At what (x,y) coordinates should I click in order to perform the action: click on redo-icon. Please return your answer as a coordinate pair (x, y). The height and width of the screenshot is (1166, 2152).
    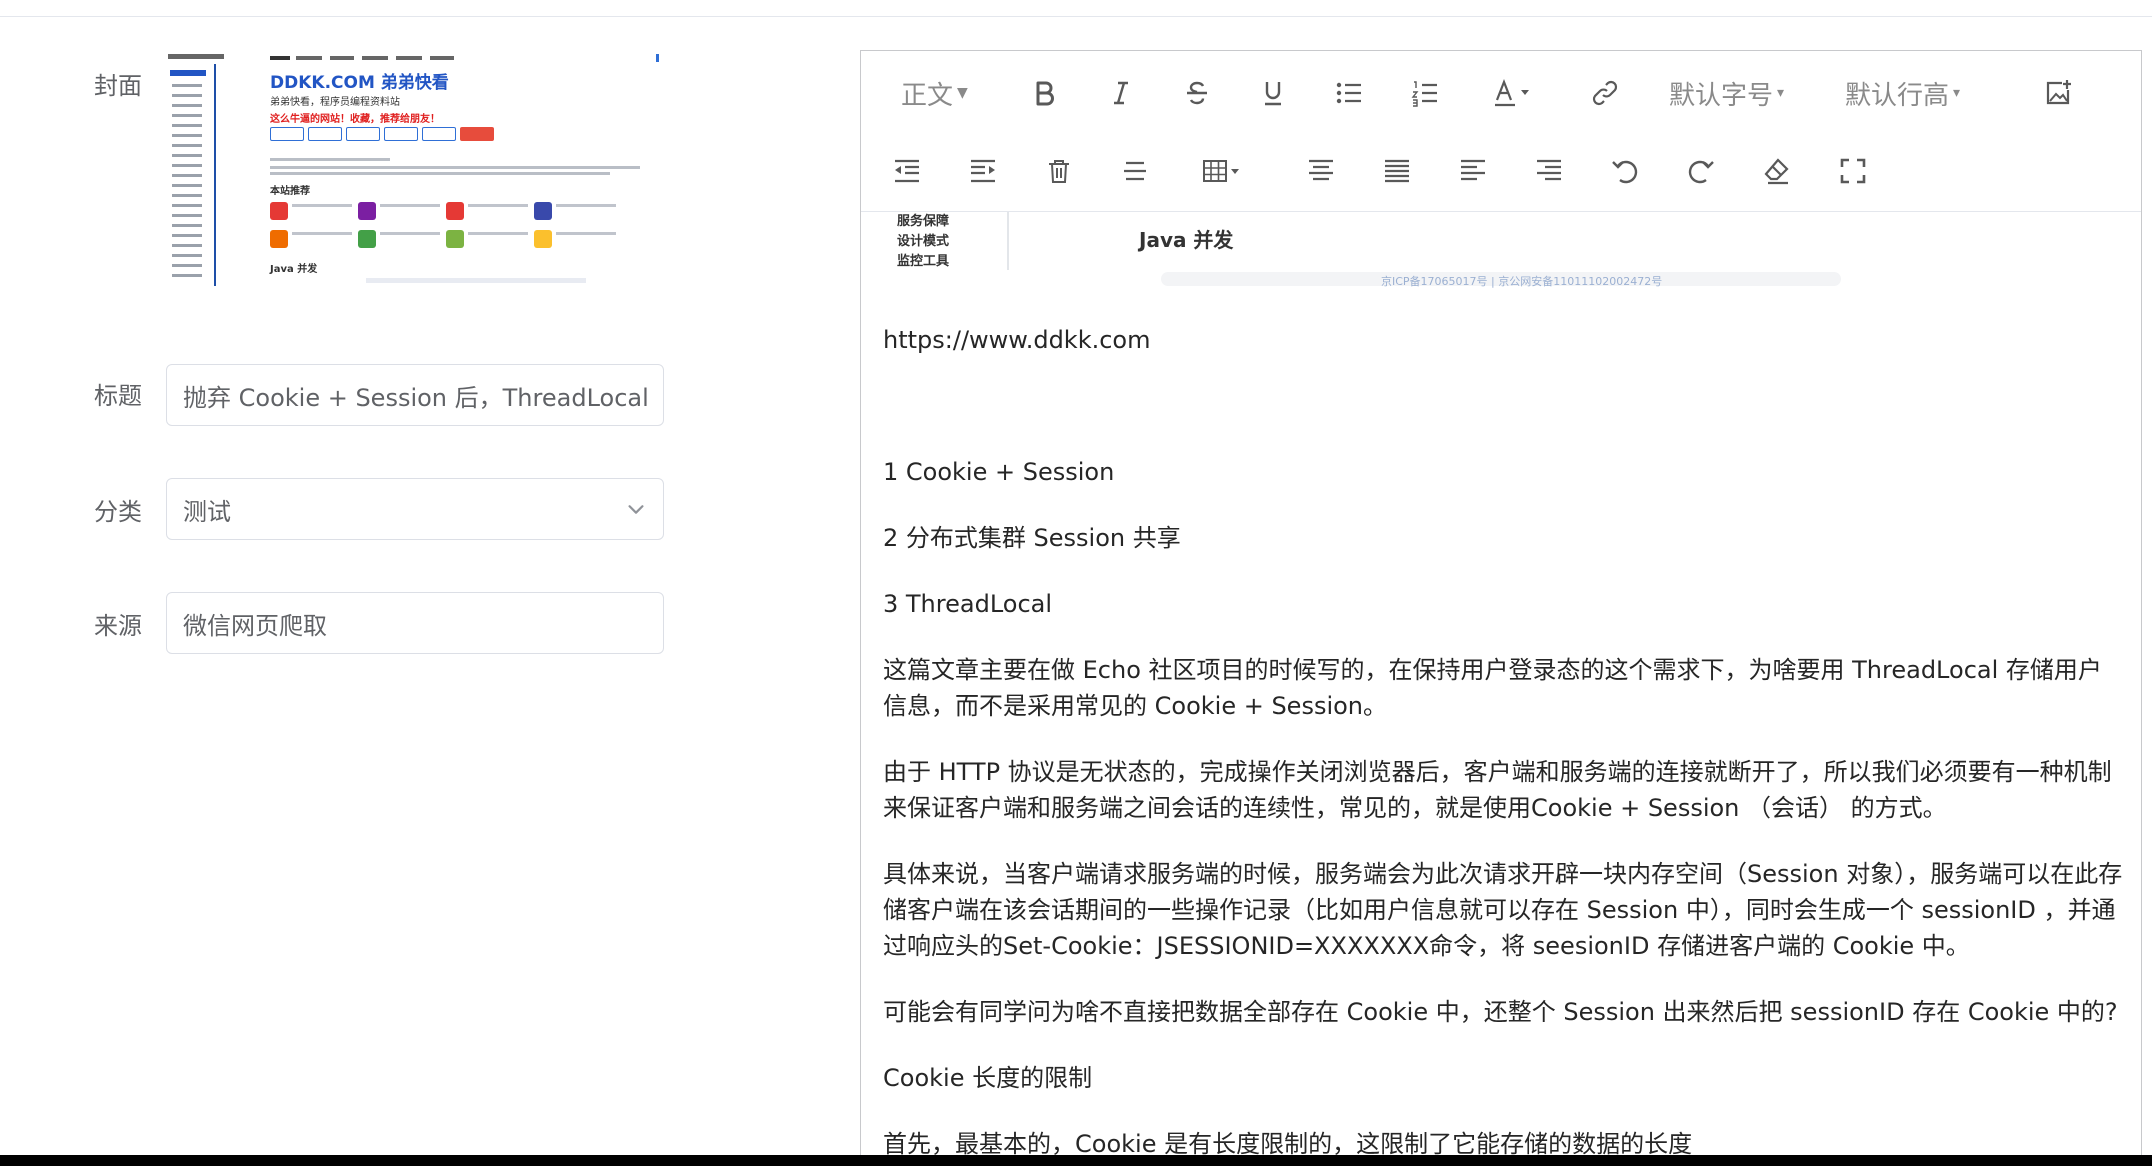
    Looking at the image, I should click on (1701, 172).